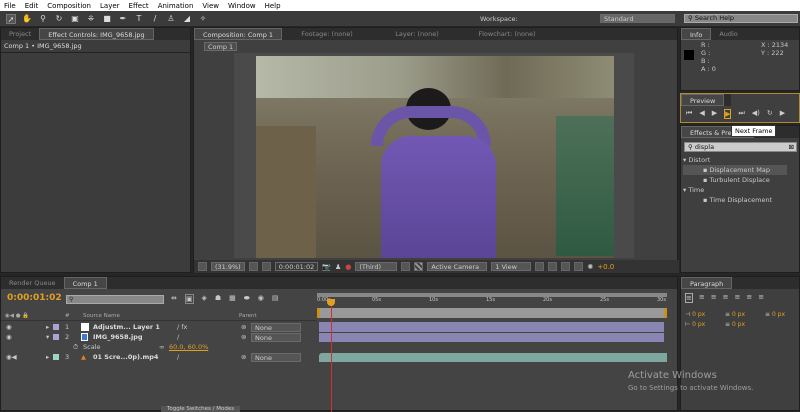 The width and height of the screenshot is (800, 412). What do you see at coordinates (741, 114) in the screenshot?
I see `last-frame-icon: ⏭` at bounding box center [741, 114].